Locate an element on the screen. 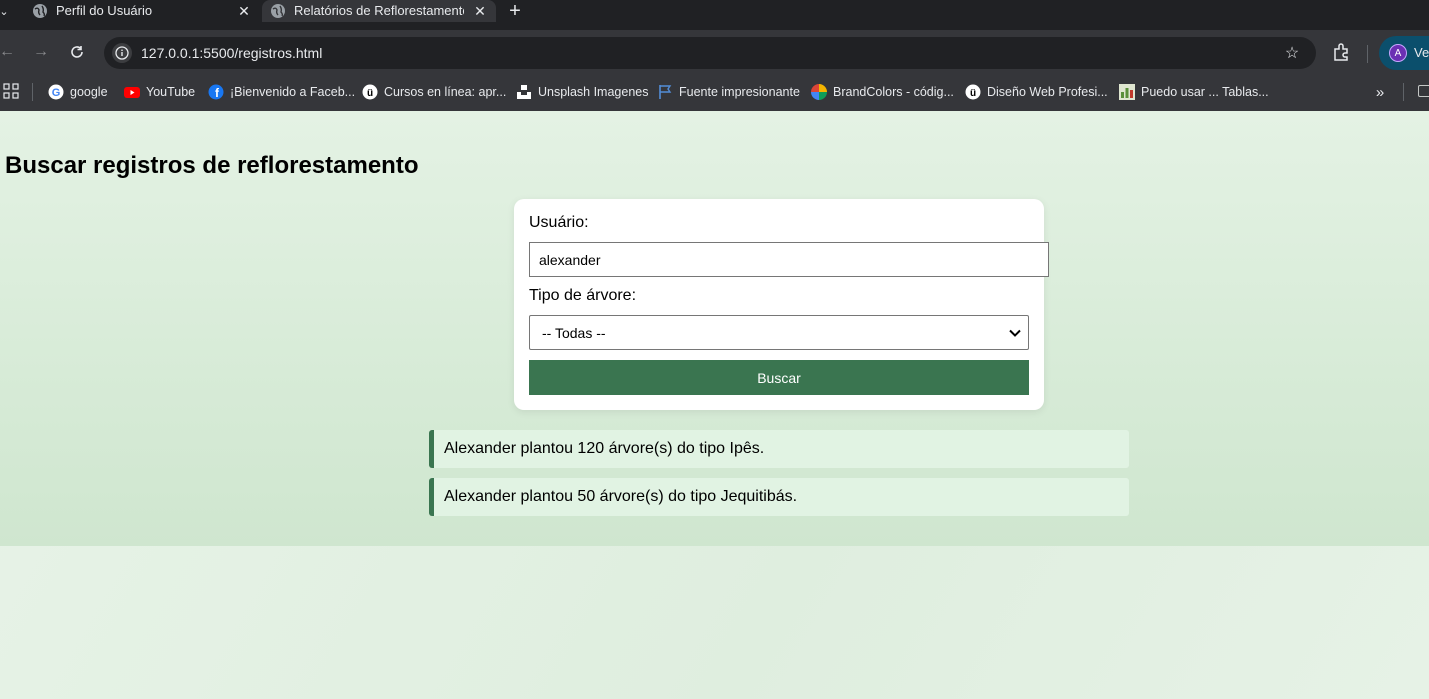  site-info-icon is located at coordinates (122, 53).